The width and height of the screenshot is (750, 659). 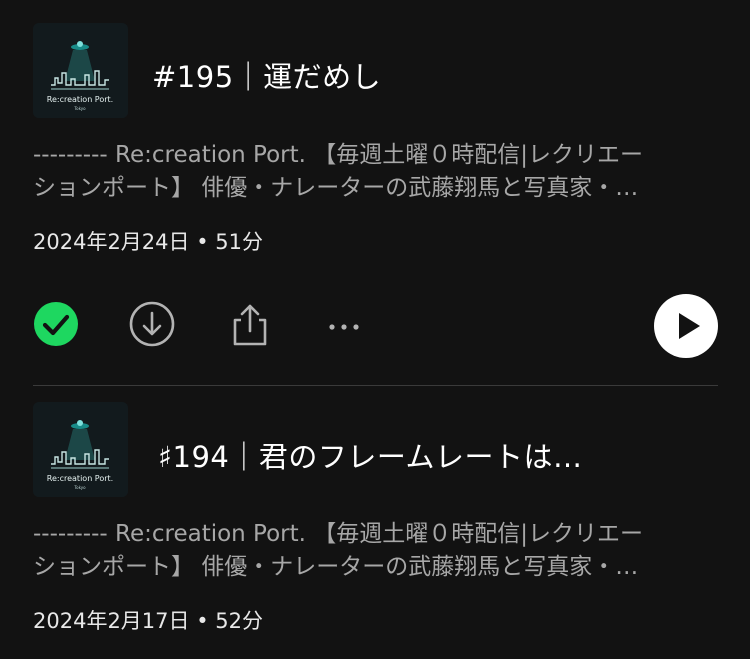 I want to click on share-icon, so click(x=250, y=325).